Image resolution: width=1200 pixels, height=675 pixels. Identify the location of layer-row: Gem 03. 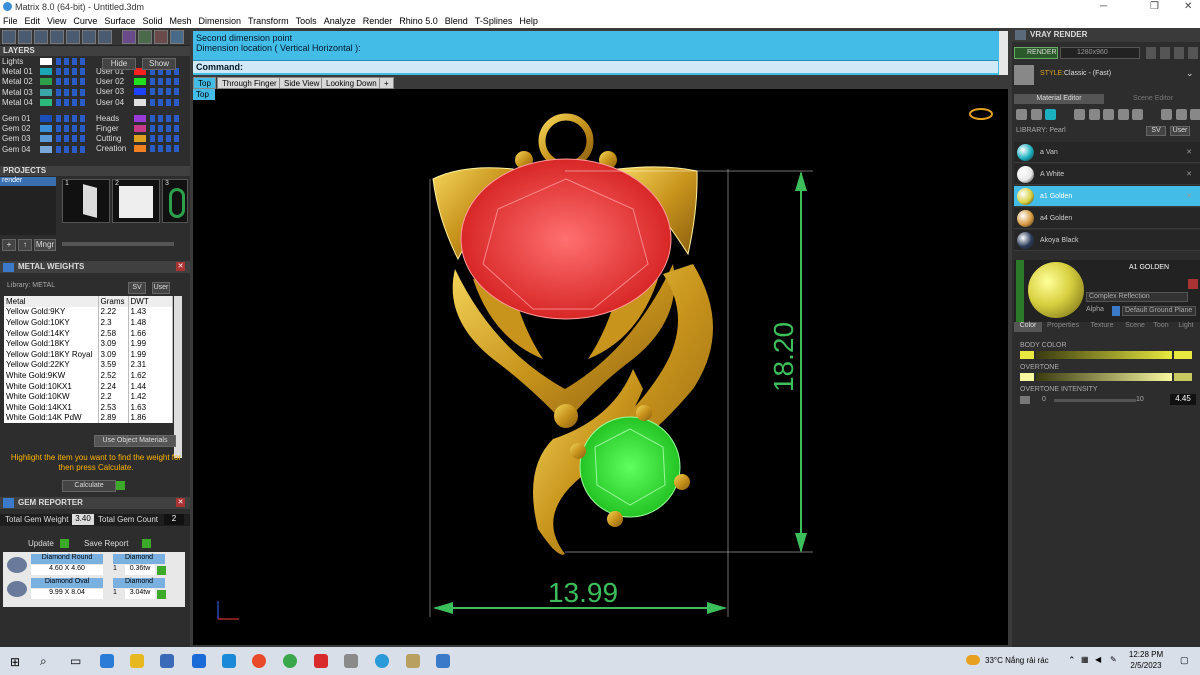
(46, 138).